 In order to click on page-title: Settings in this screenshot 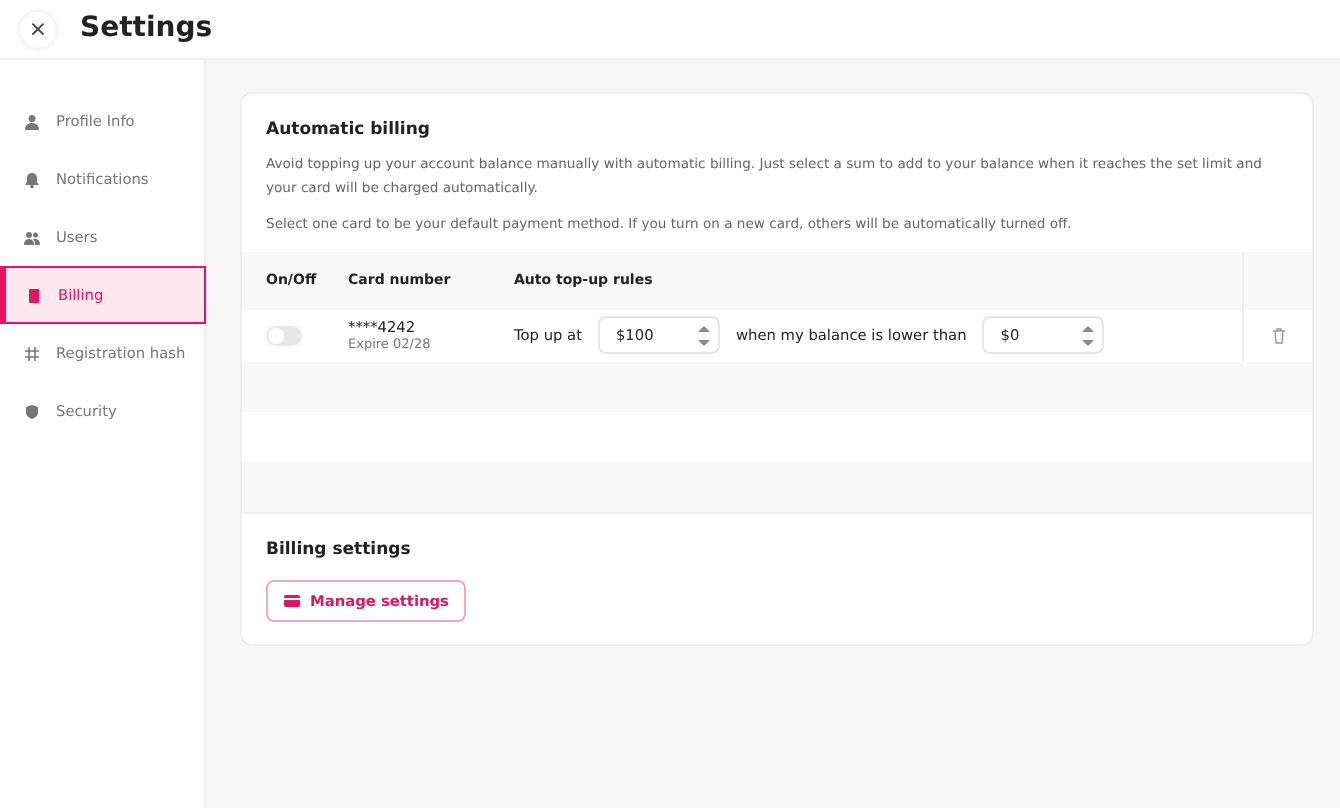, I will do `click(146, 29)`.